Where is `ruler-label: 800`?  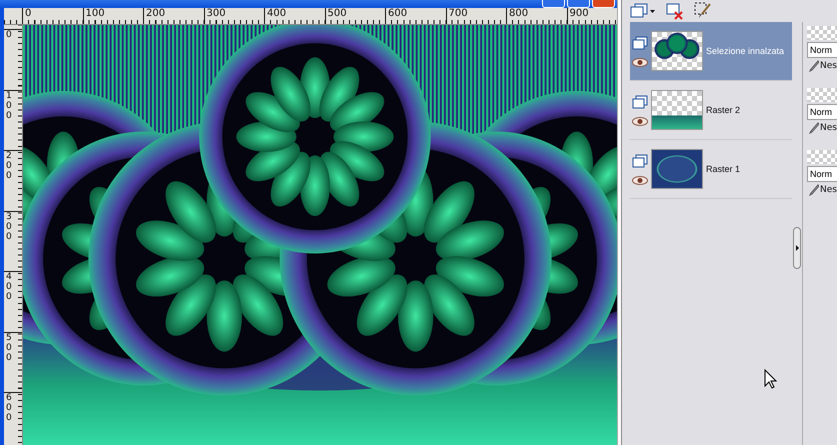 ruler-label: 800 is located at coordinates (518, 13).